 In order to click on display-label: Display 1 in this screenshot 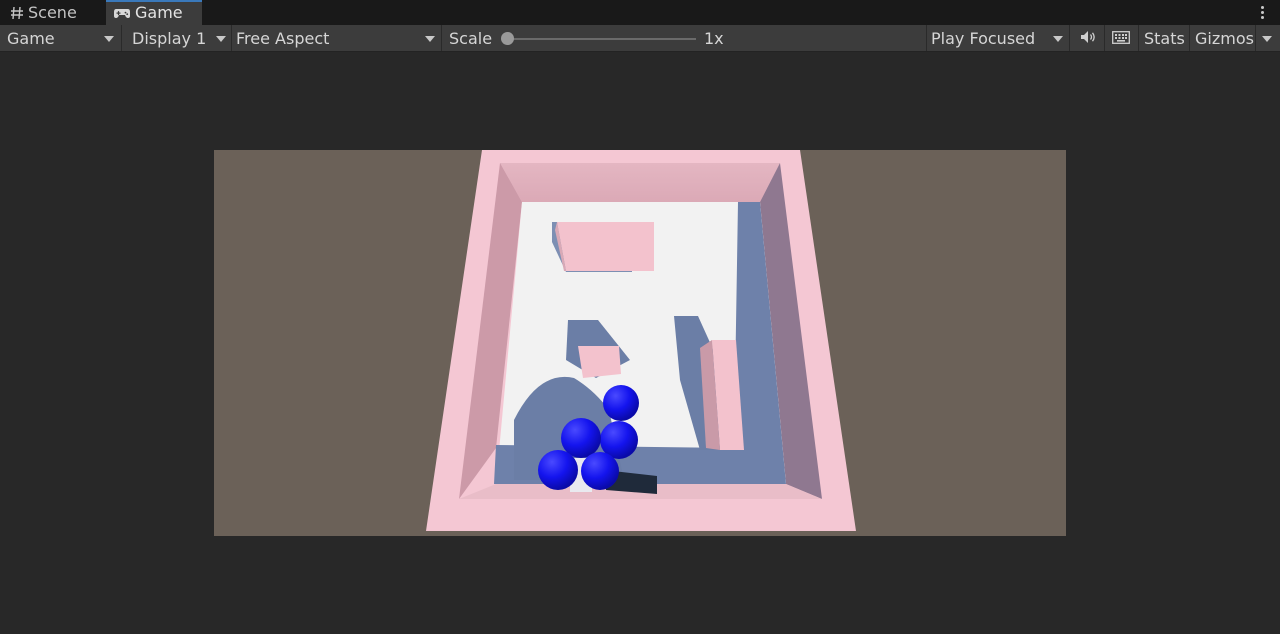, I will do `click(169, 38)`.